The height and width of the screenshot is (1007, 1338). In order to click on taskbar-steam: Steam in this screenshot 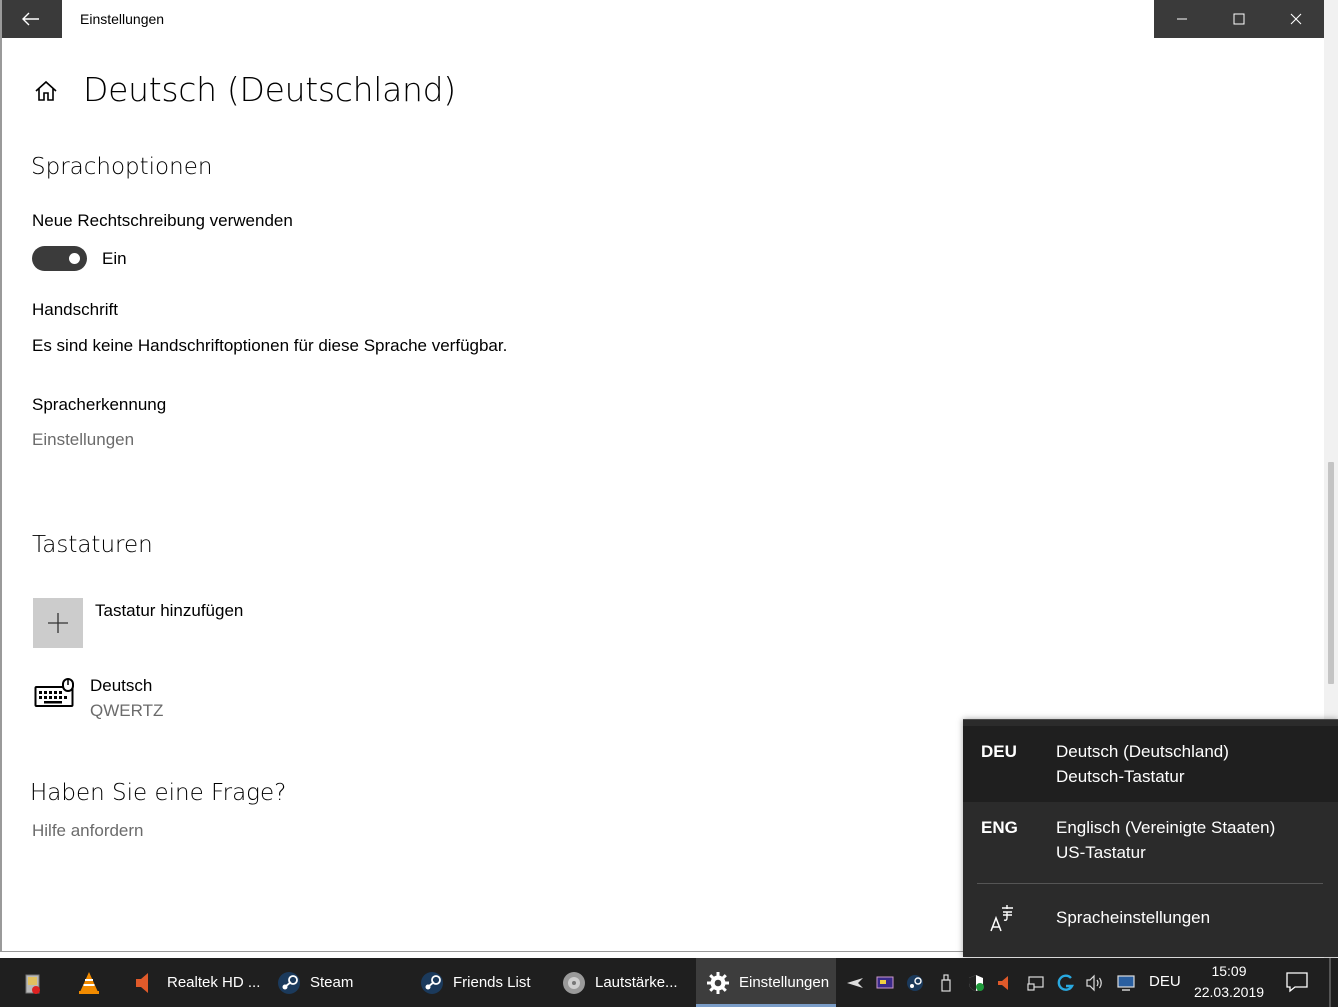, I will do `click(337, 982)`.